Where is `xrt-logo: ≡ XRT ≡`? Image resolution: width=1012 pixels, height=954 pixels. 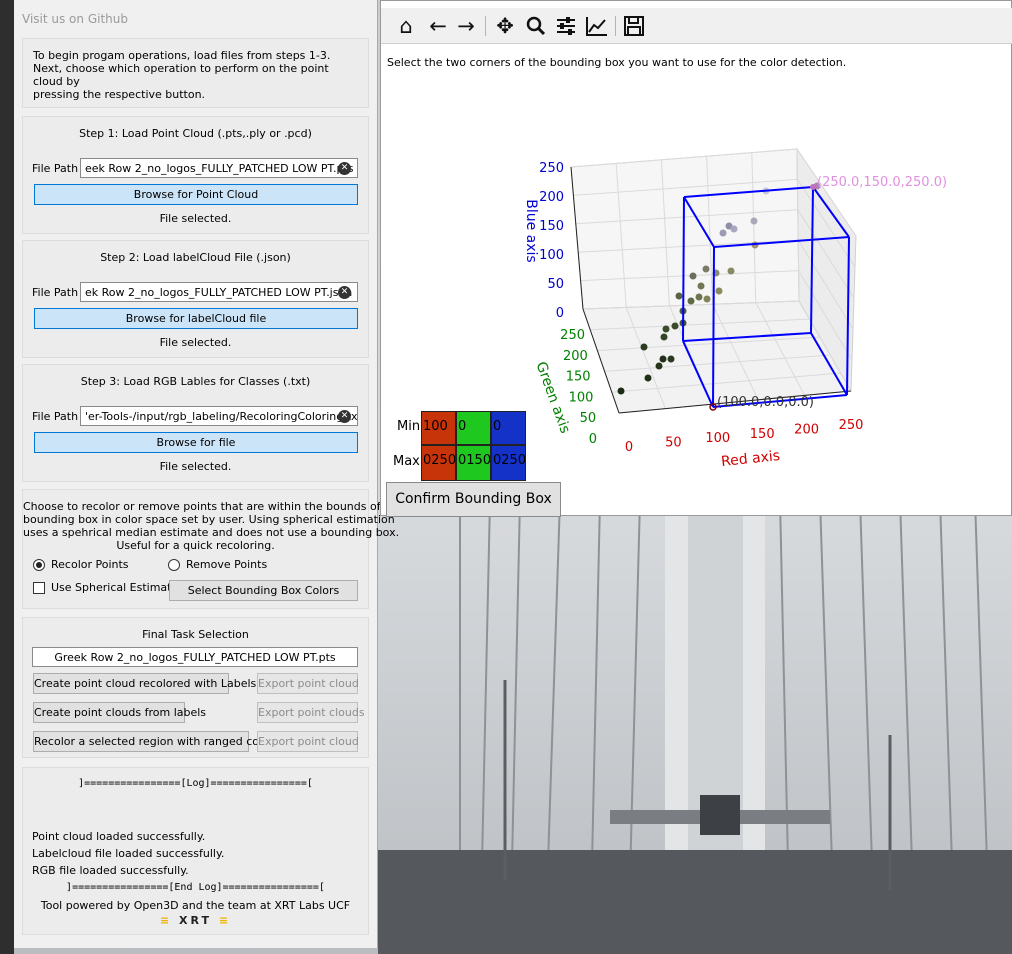
xrt-logo: ≡ XRT ≡ is located at coordinates (195, 920).